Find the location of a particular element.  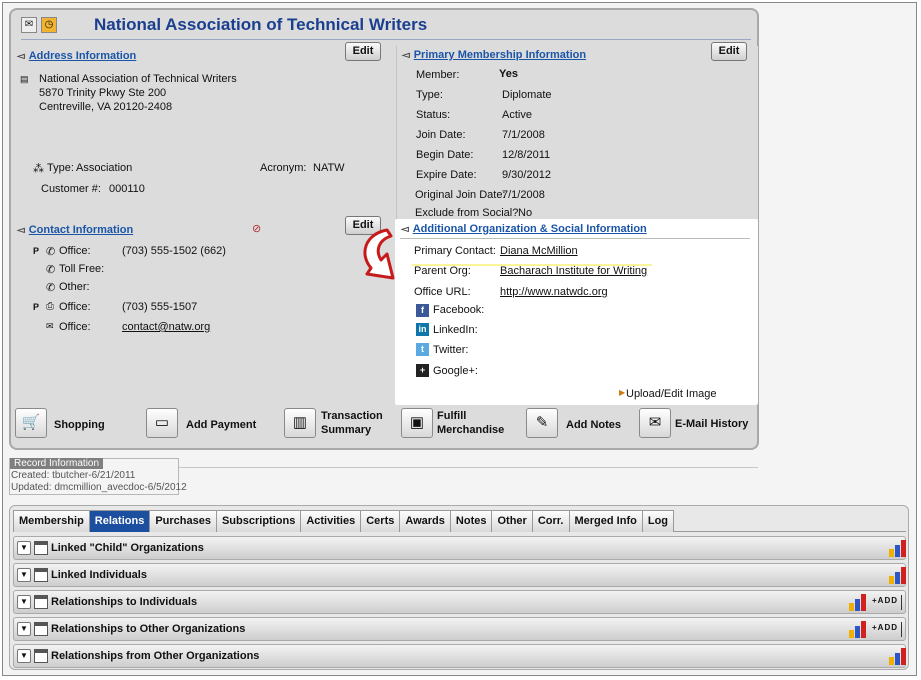

tab-log: Log is located at coordinates (658, 521).